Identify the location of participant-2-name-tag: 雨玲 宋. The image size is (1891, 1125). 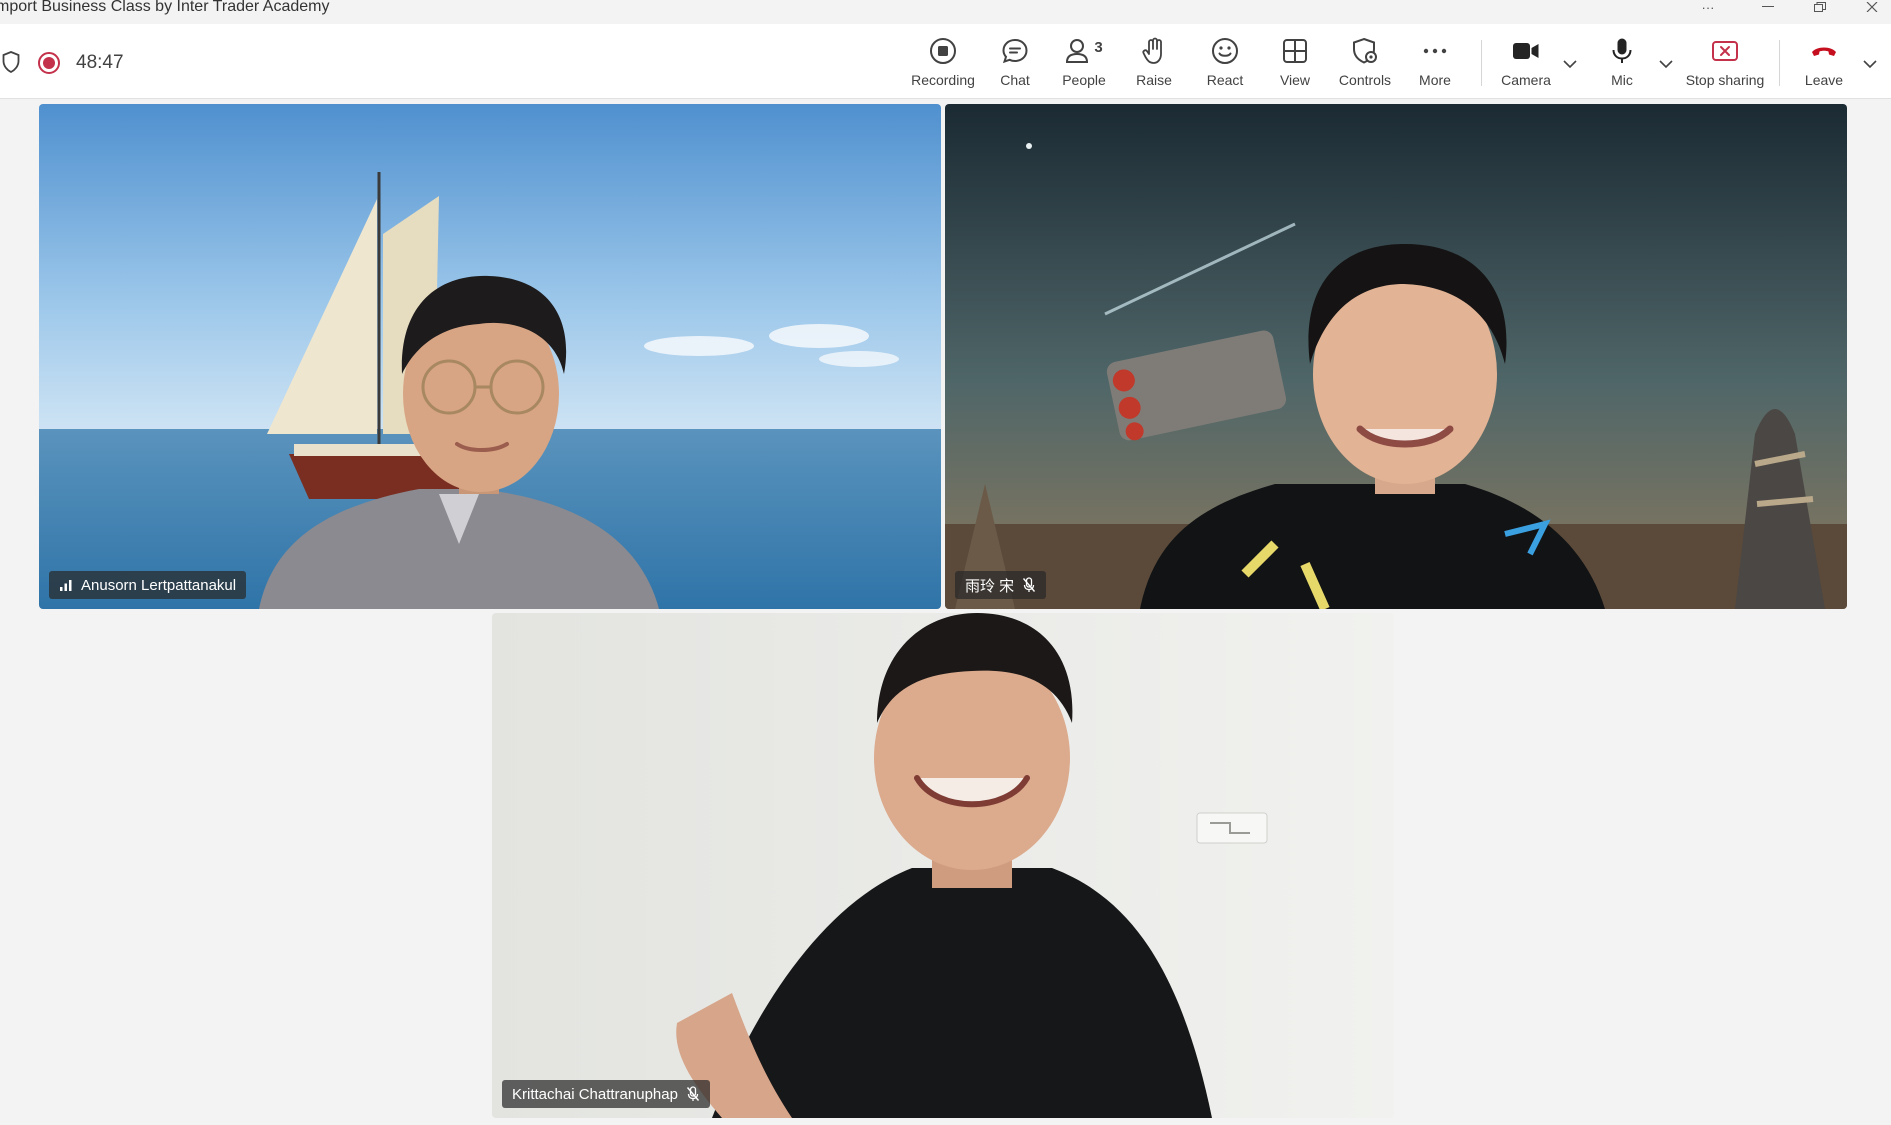
(1001, 585).